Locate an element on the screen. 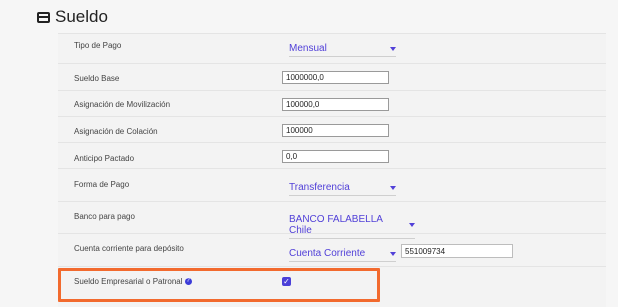 The height and width of the screenshot is (307, 618). checkmark-icon: ✓ is located at coordinates (286, 281).